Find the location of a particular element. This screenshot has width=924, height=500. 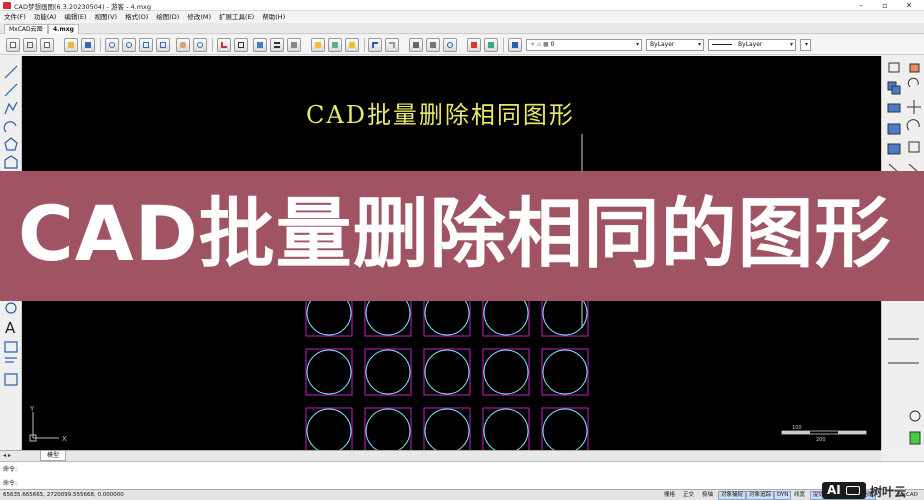

block-icon is located at coordinates (318, 45).